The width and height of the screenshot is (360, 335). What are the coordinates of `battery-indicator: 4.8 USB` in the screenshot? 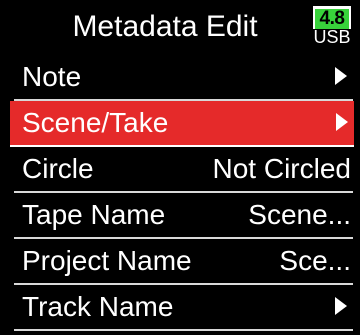 It's located at (332, 26).